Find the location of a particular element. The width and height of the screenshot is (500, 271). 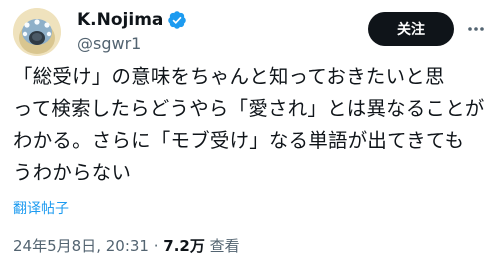

user-name: K.Nojima is located at coordinates (132, 20).